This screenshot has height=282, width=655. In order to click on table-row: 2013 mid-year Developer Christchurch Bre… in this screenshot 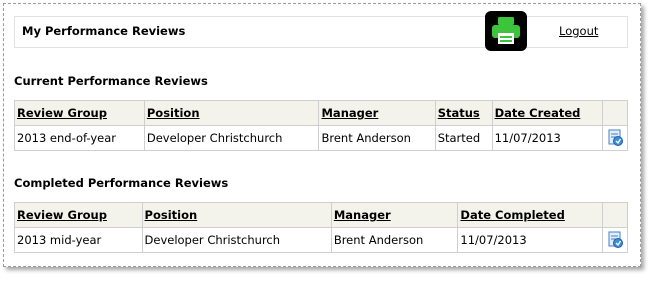, I will do `click(321, 240)`.